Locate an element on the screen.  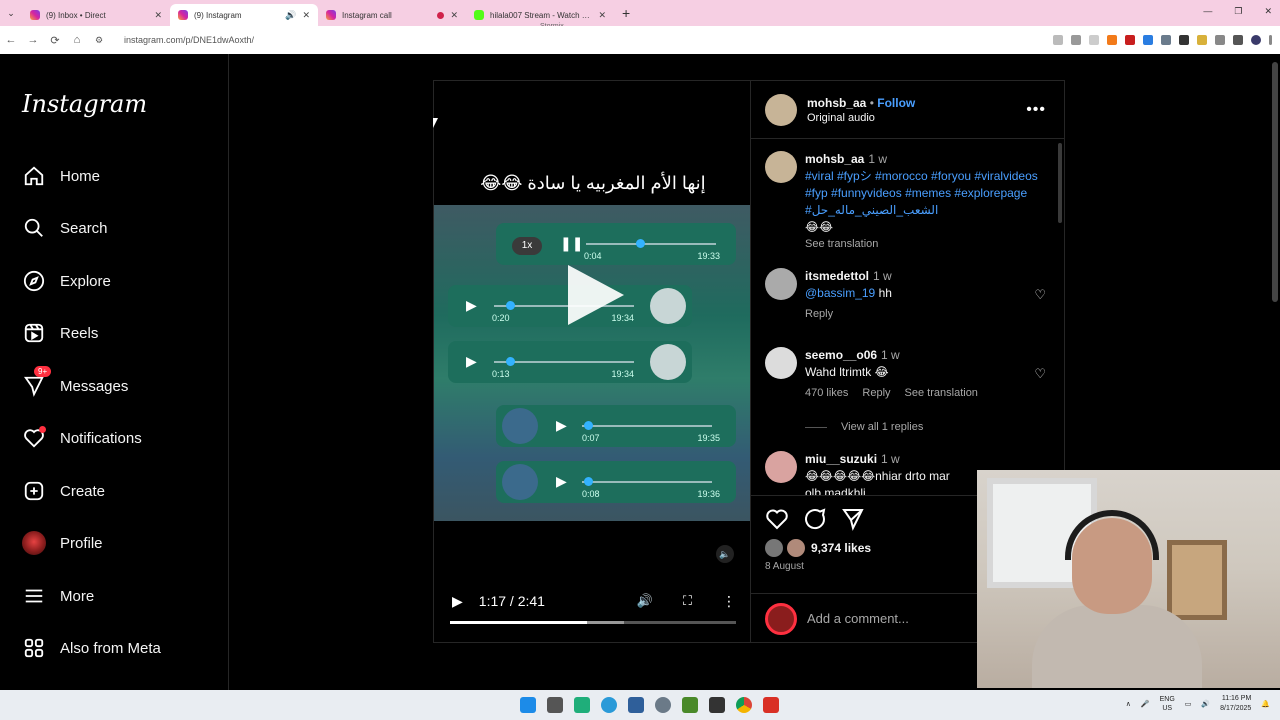
site-info-icon: ⚙ is located at coordinates (99, 40).